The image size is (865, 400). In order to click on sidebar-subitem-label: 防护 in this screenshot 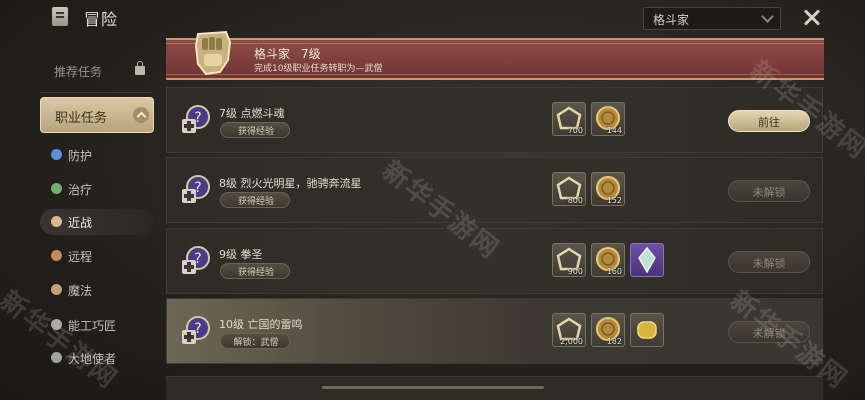, I will do `click(80, 156)`.